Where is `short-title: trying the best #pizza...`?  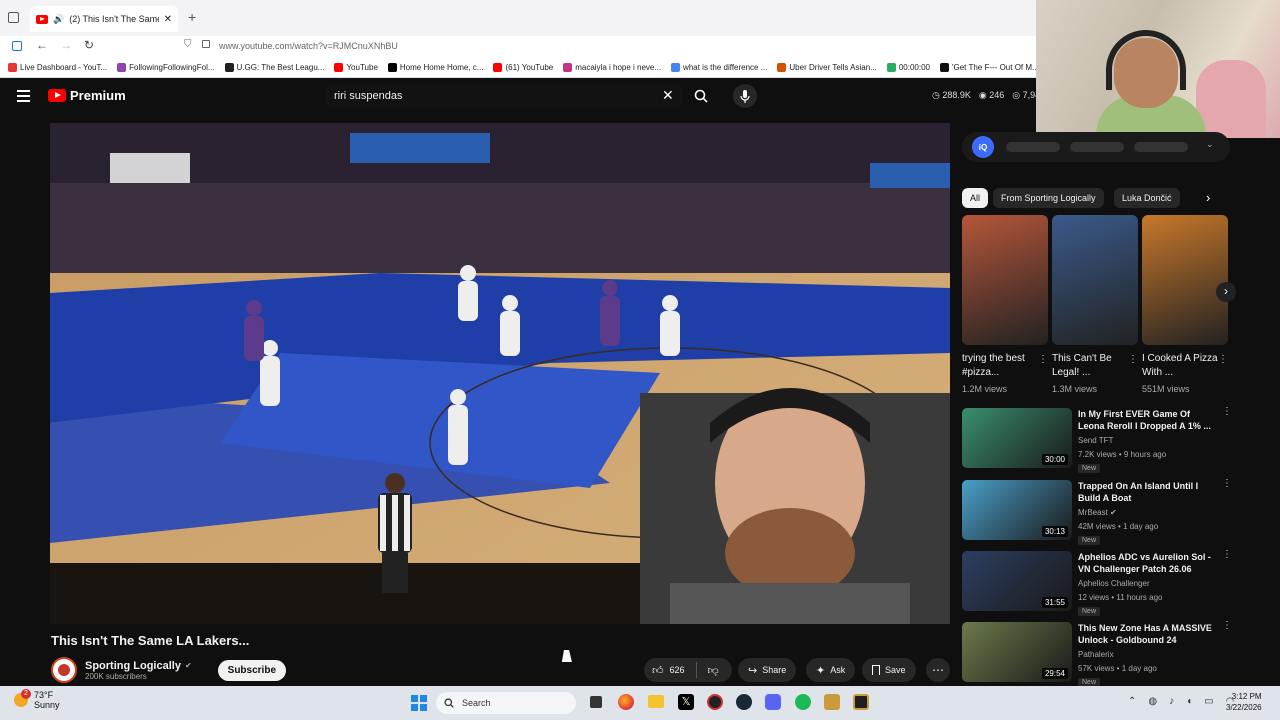 short-title: trying the best #pizza... is located at coordinates (1000, 366).